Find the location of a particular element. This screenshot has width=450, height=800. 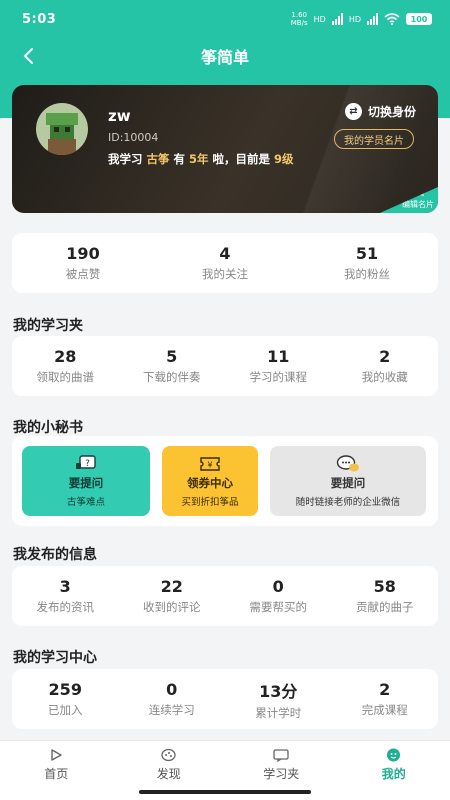

stat-buy-requests: 0 需要帮买的 is located at coordinates (278, 596).